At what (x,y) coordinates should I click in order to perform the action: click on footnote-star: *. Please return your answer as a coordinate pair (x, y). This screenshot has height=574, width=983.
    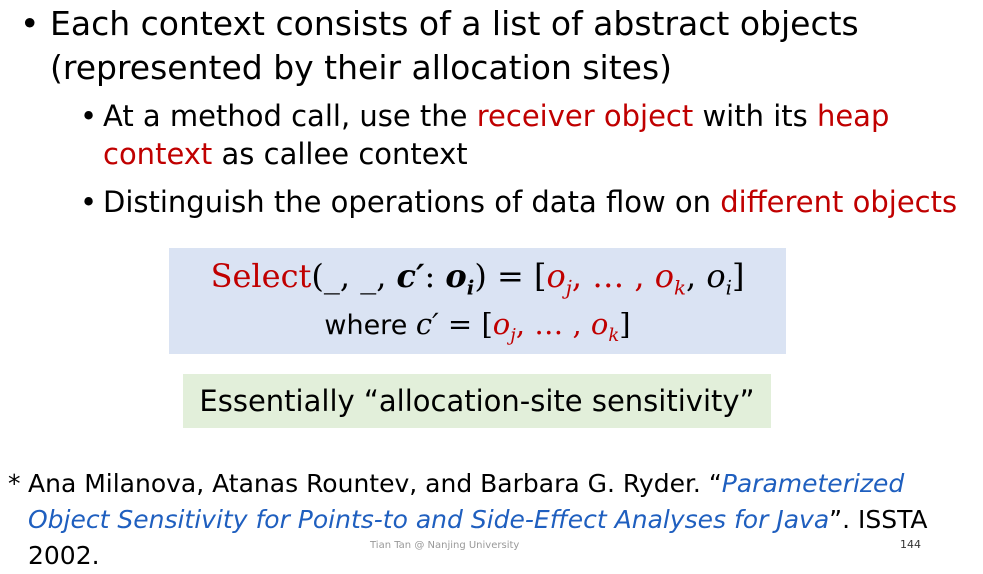
    Looking at the image, I should click on (14, 483).